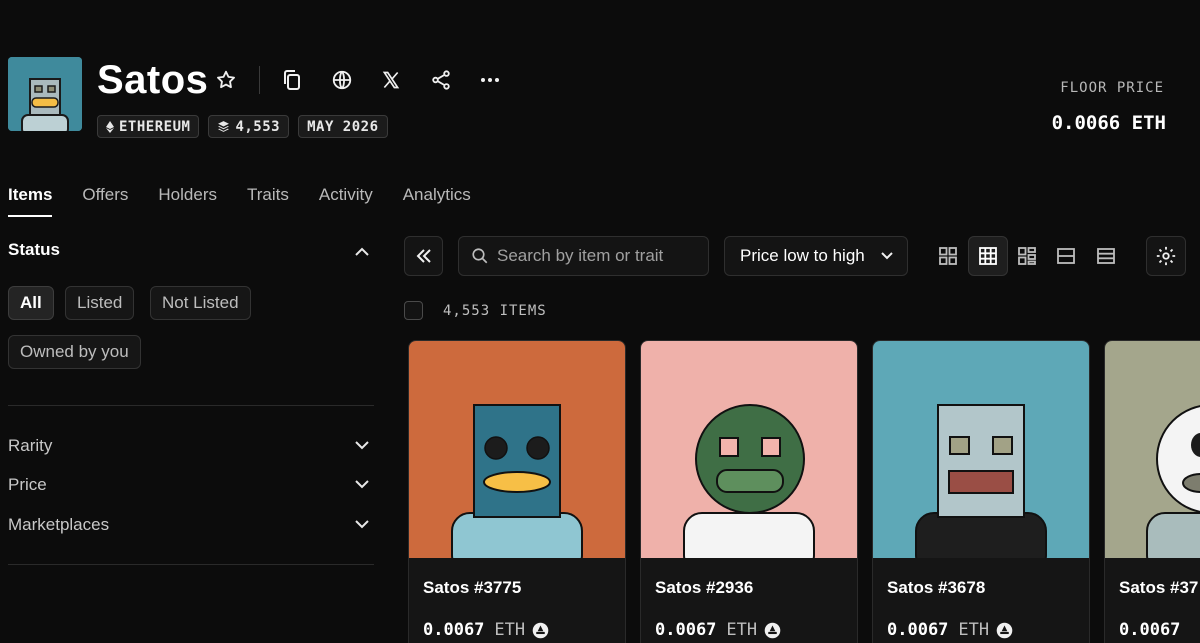 The image size is (1200, 643). I want to click on tab-items: Items, so click(30, 201).